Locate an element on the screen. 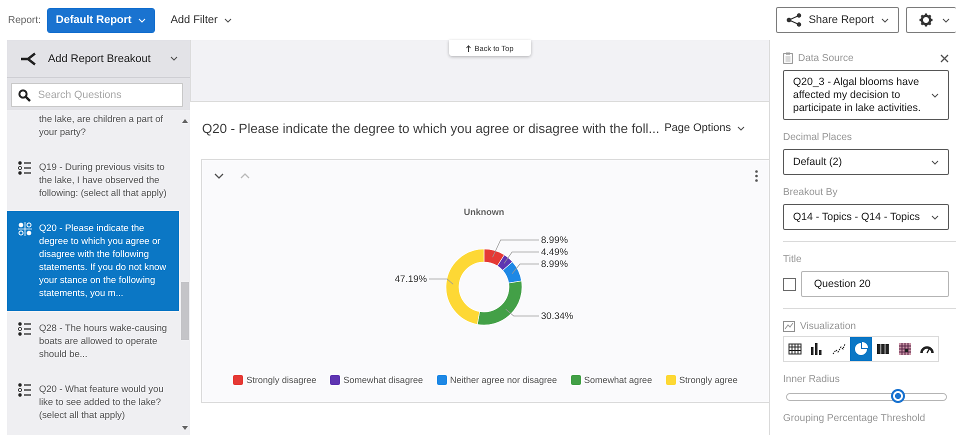  stacked-chart-icon is located at coordinates (883, 349).